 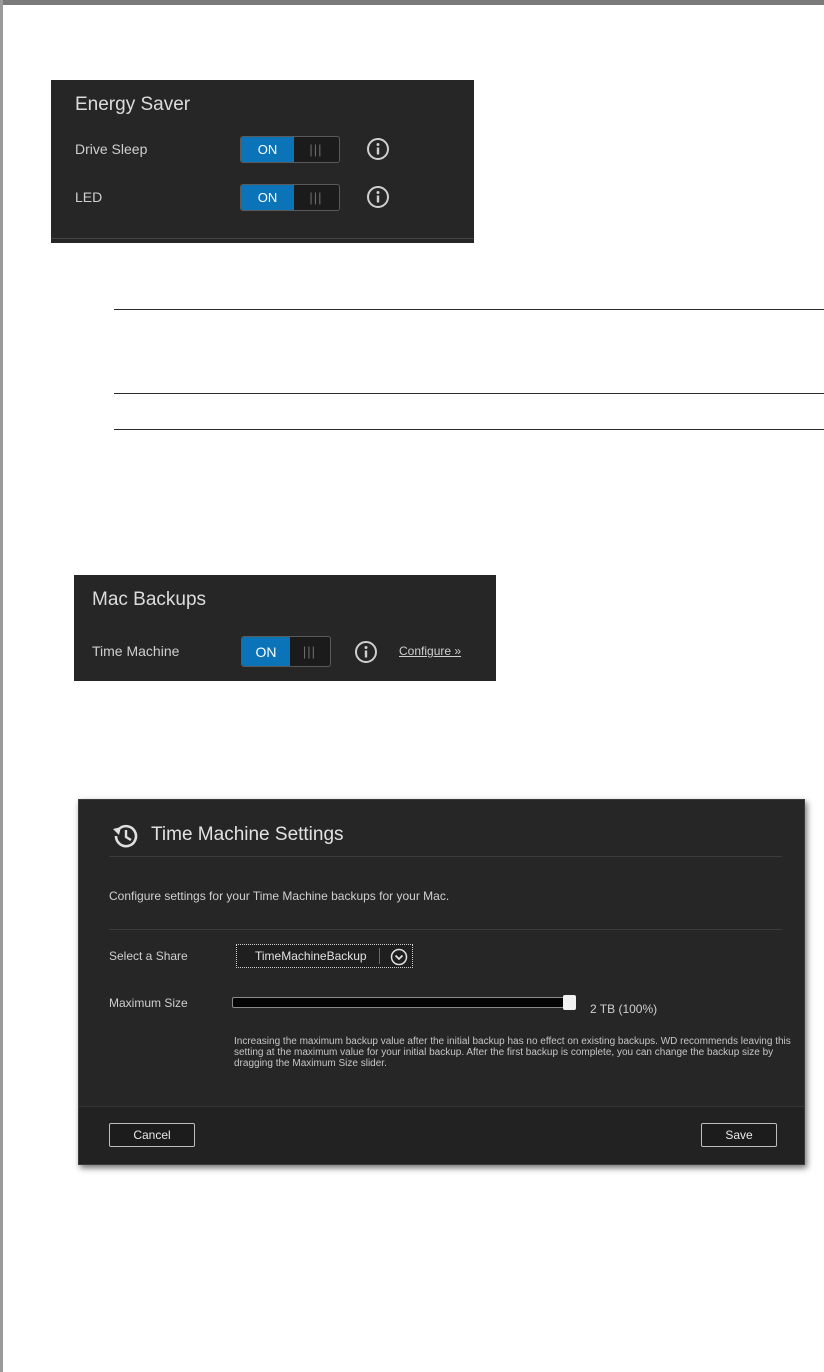 I want to click on time-machine-label: Time Machine, so click(x=136, y=651).